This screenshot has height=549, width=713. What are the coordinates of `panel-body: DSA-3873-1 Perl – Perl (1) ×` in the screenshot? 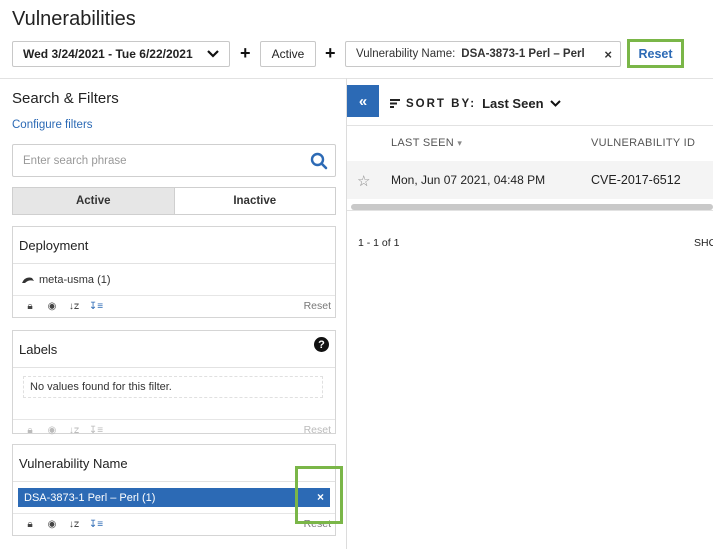 It's located at (174, 497).